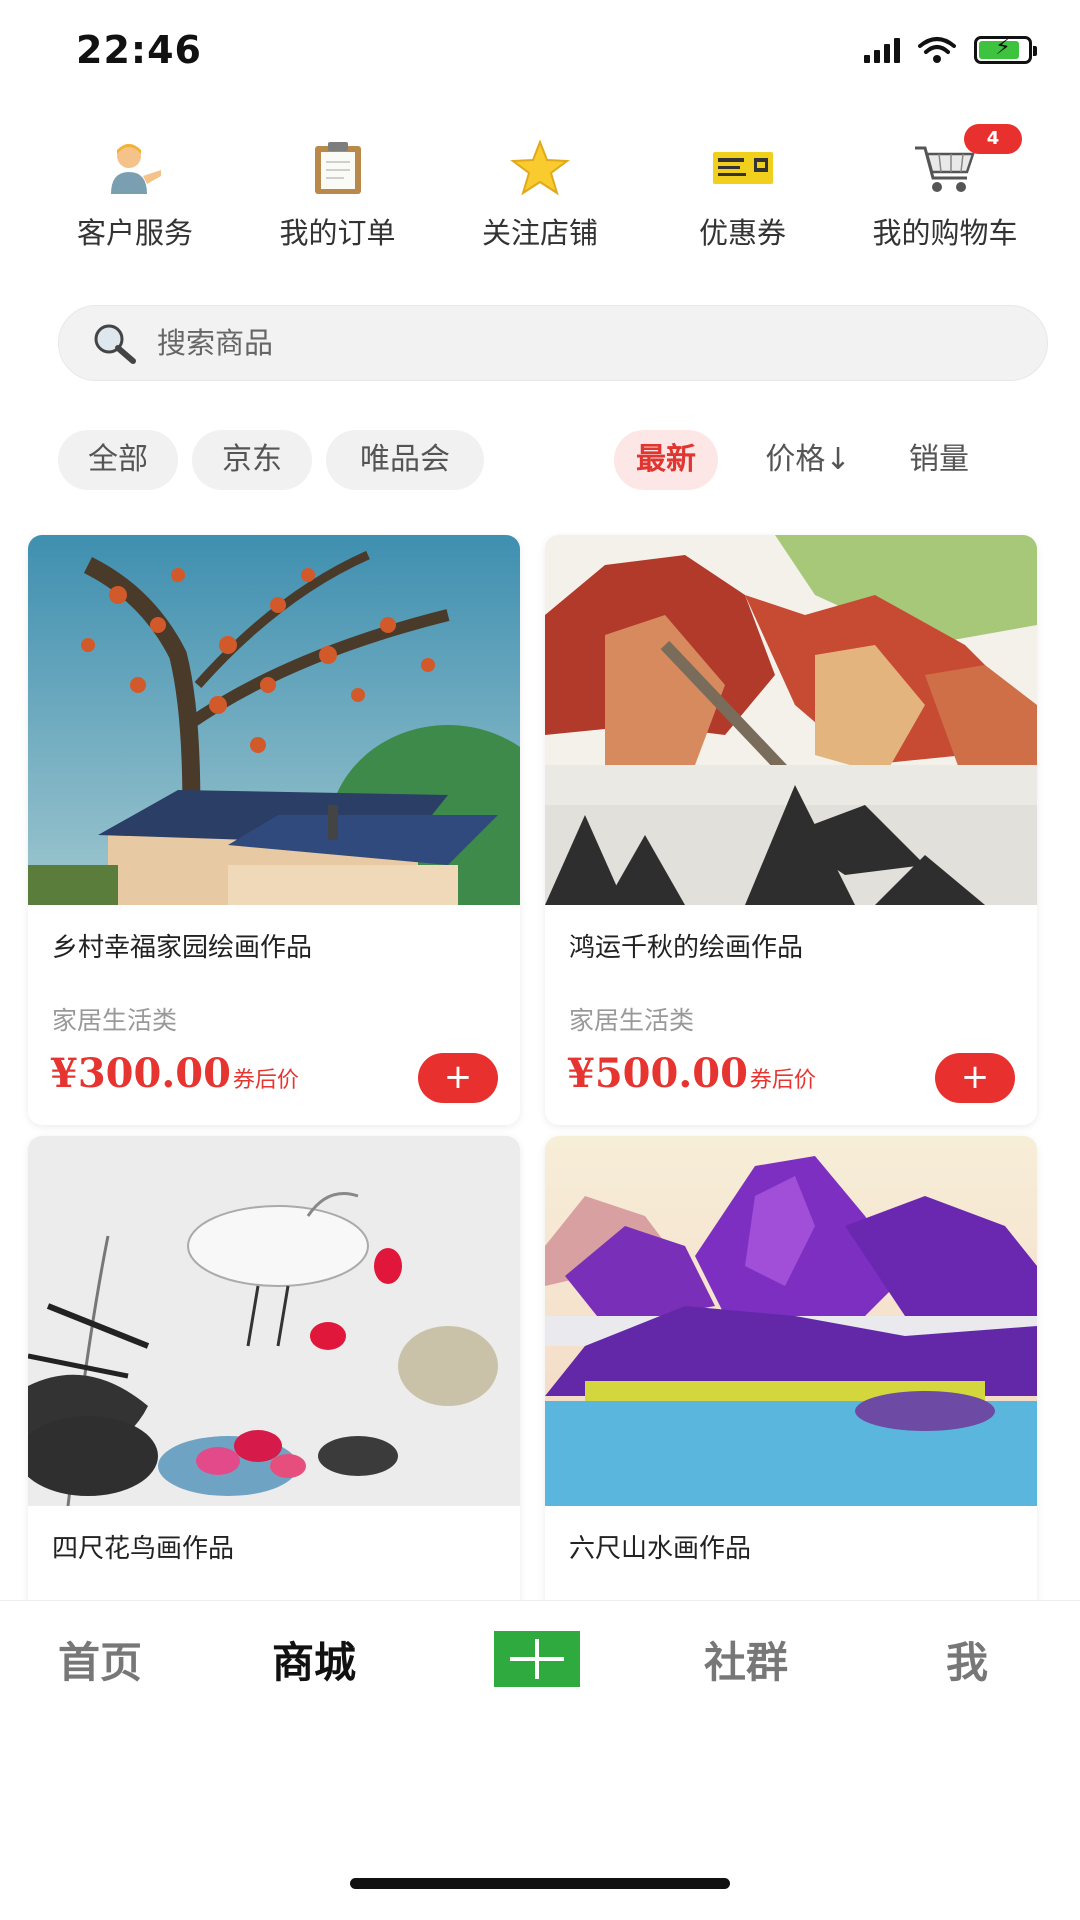  What do you see at coordinates (135, 168) in the screenshot?
I see `customer-service-icon` at bounding box center [135, 168].